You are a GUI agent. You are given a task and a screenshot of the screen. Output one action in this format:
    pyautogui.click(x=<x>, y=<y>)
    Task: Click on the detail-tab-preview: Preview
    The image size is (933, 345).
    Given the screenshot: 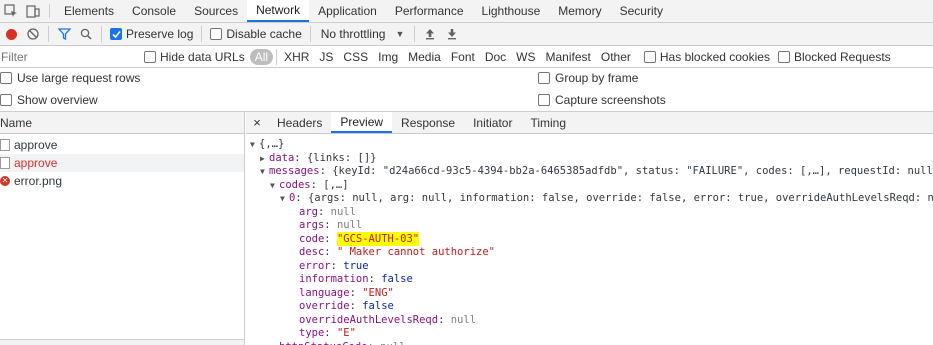 What is the action you would take?
    pyautogui.click(x=362, y=122)
    